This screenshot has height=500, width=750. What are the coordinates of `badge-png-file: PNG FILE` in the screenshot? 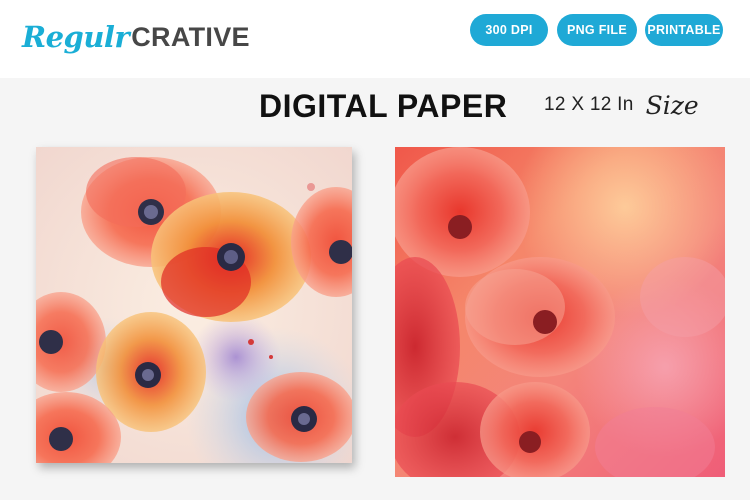 It's located at (597, 30).